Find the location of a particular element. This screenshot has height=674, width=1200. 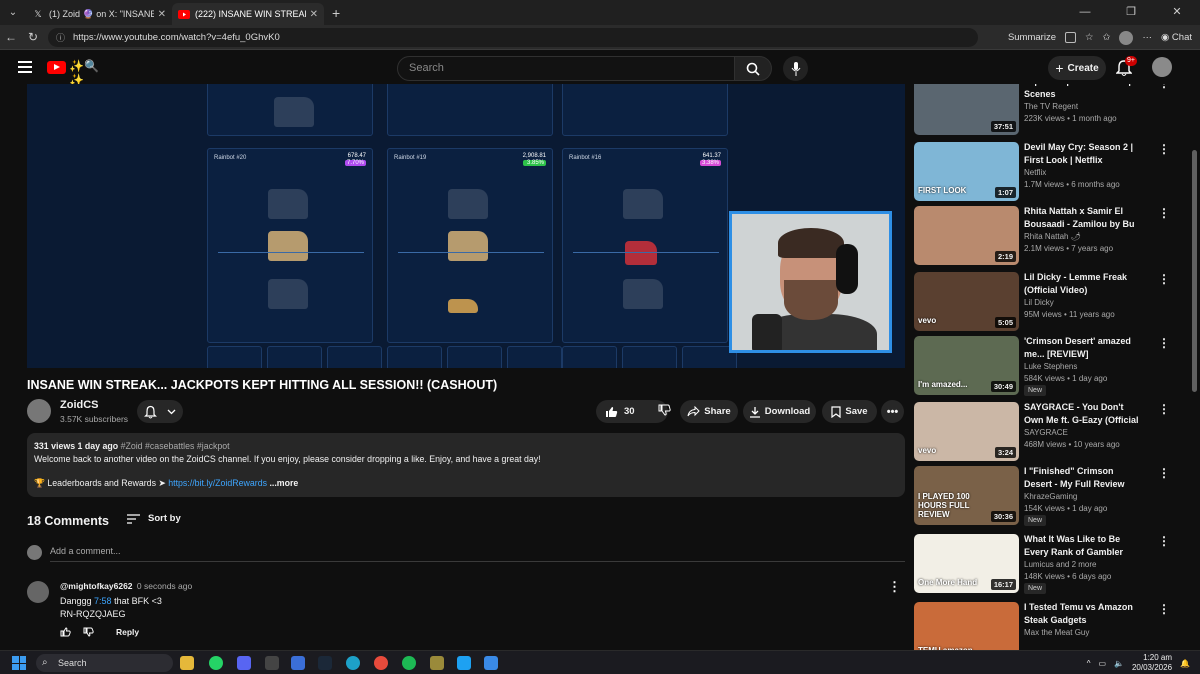

edge-icon is located at coordinates (353, 663).